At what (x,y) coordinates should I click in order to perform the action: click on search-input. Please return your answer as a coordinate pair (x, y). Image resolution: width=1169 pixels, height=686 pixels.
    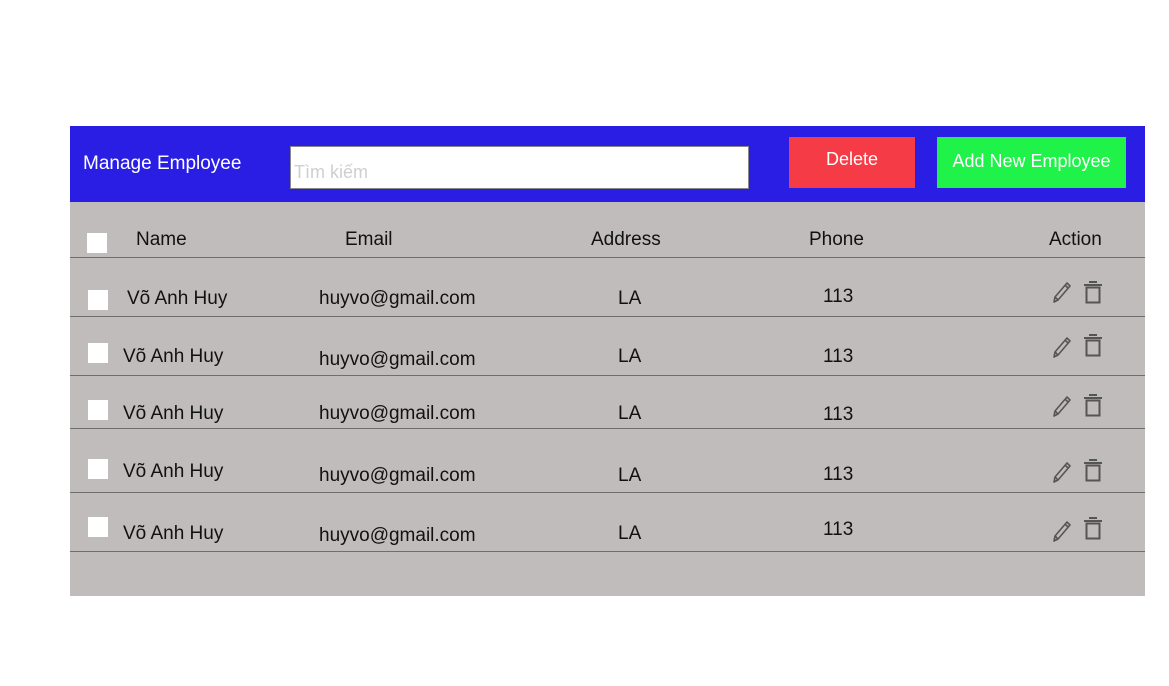
    Looking at the image, I should click on (519, 167).